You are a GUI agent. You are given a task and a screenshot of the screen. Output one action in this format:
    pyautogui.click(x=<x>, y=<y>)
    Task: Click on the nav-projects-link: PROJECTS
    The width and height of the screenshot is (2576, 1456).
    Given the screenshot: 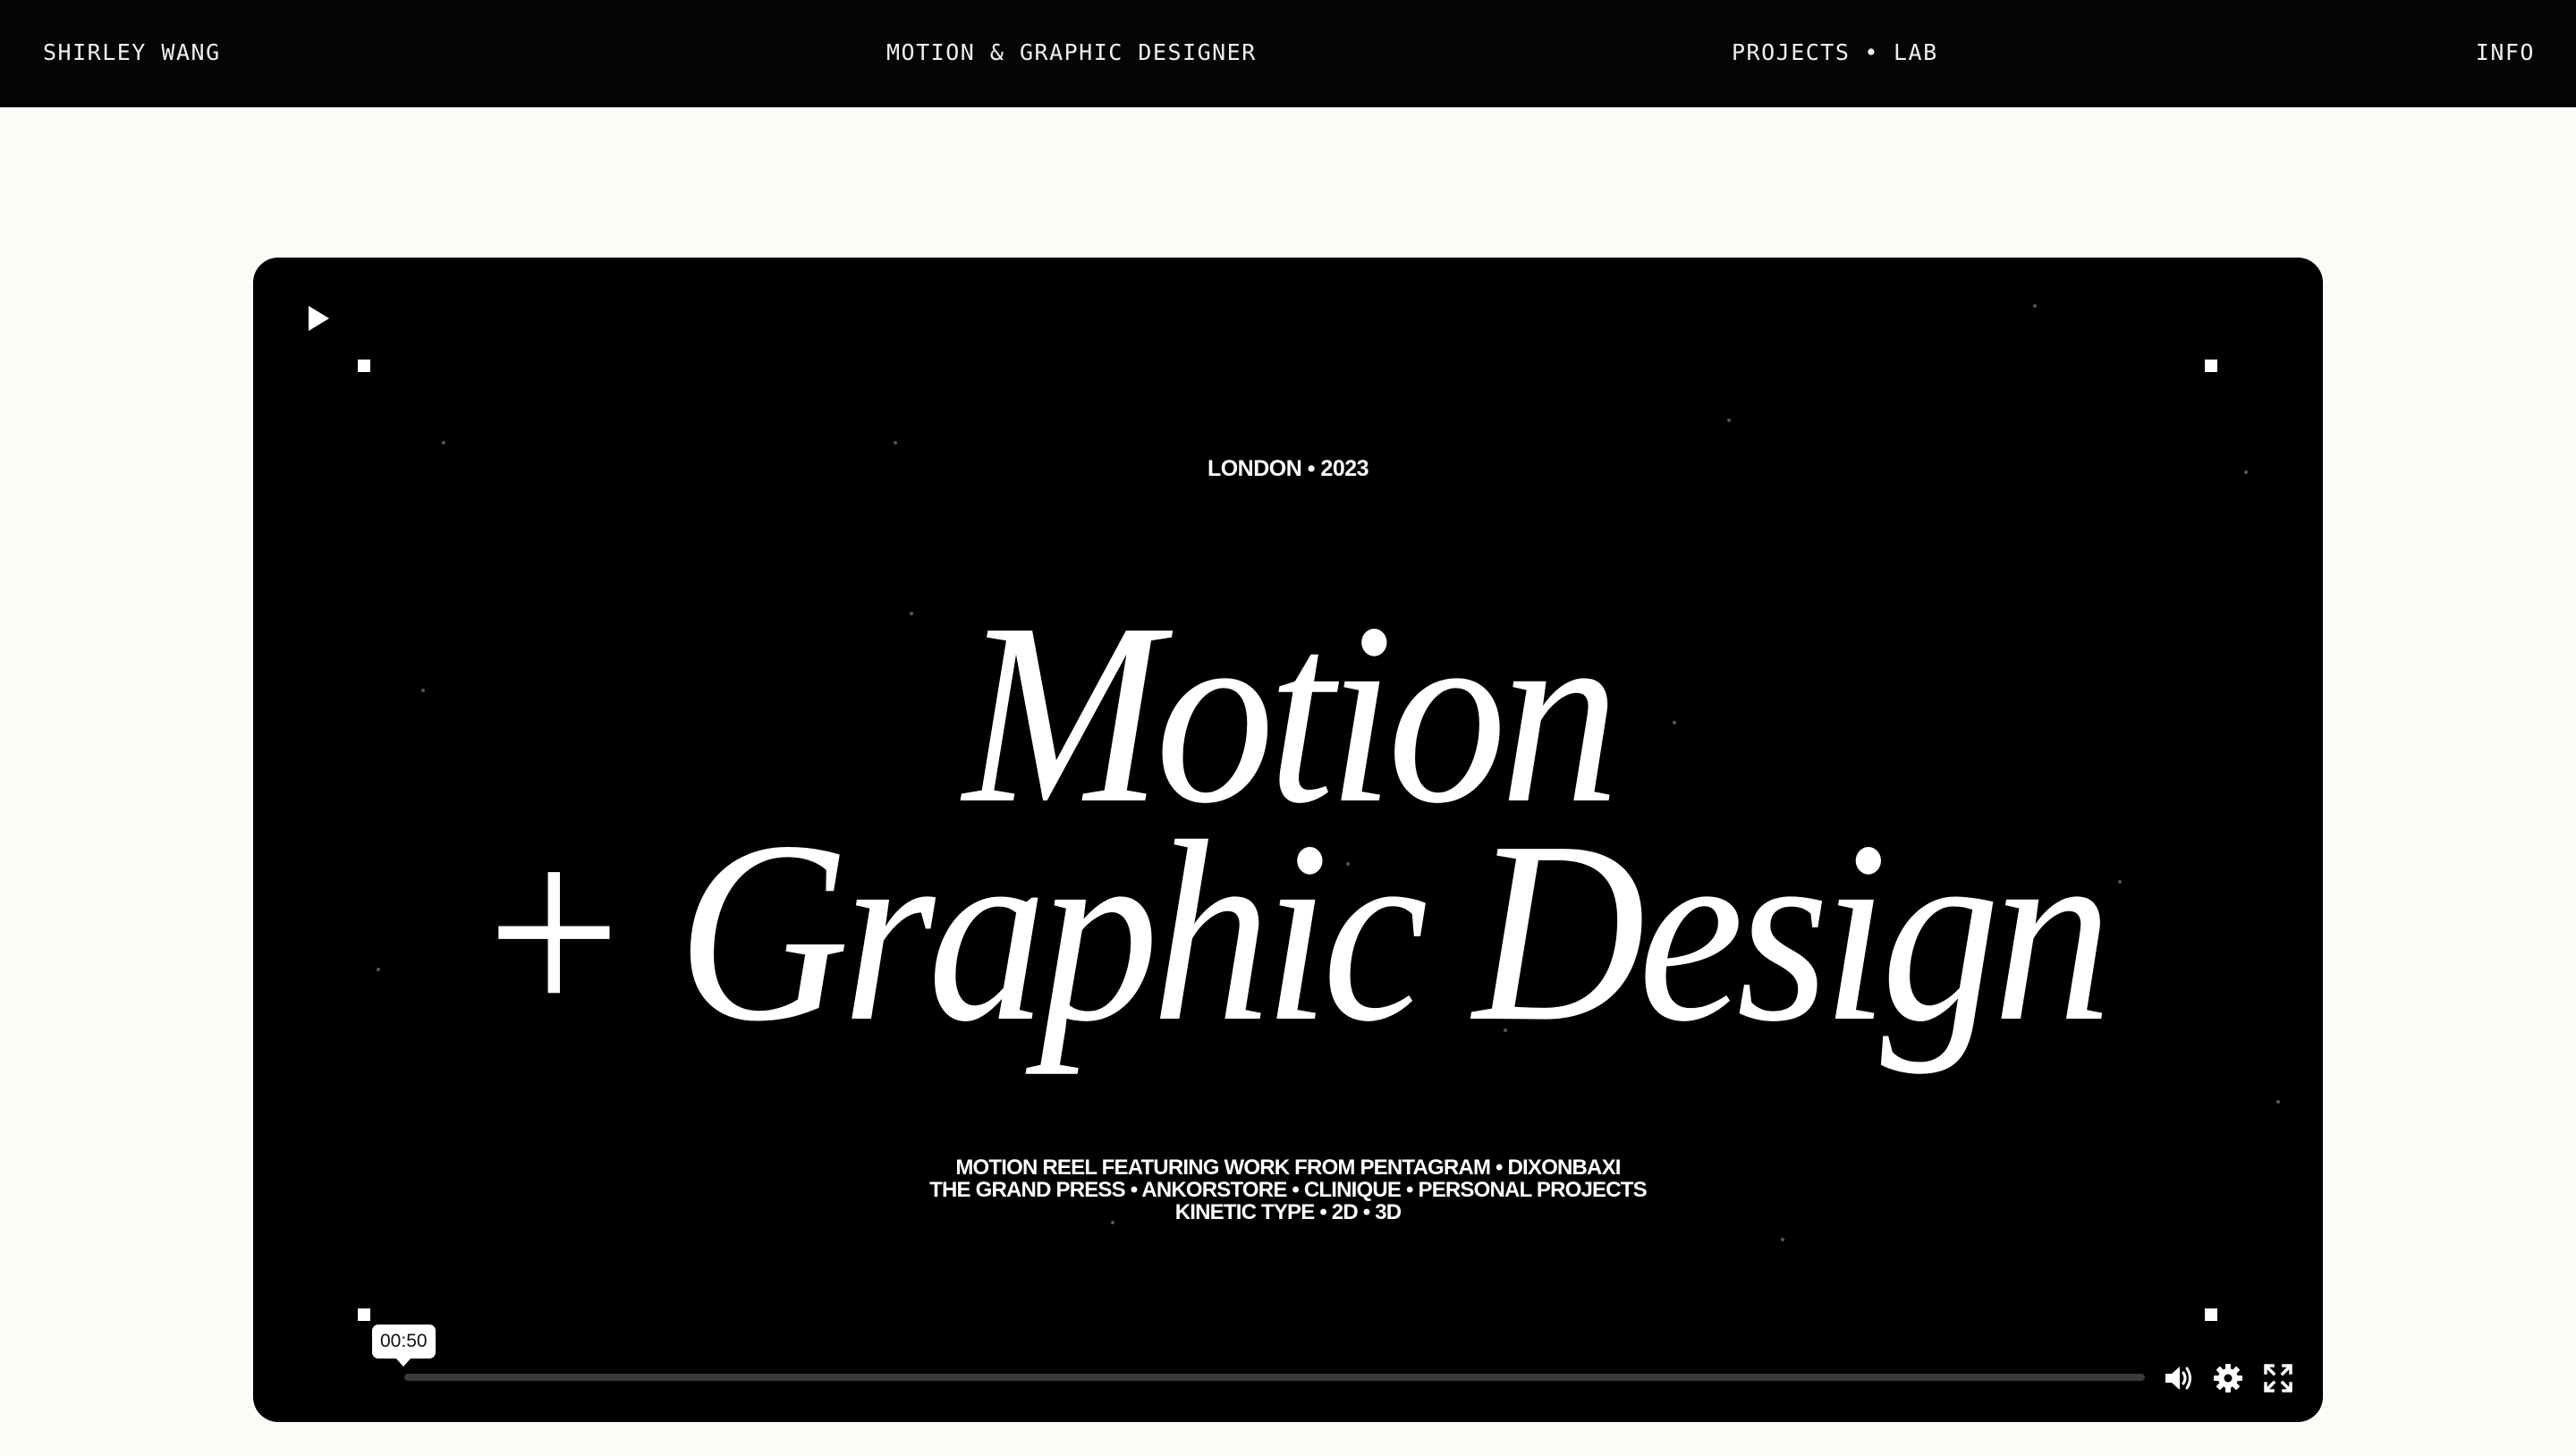 What is the action you would take?
    pyautogui.click(x=1791, y=52)
    